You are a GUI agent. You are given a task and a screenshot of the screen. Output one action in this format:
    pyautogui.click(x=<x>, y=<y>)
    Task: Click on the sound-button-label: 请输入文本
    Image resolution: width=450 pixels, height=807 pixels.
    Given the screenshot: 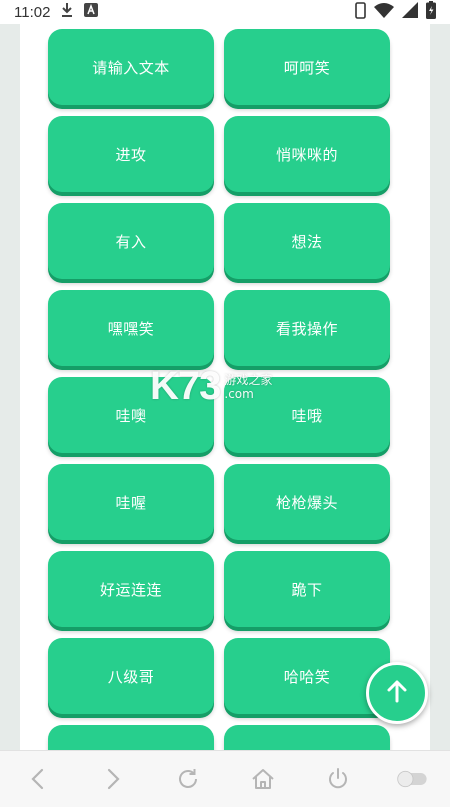 What is the action you would take?
    pyautogui.click(x=131, y=67)
    